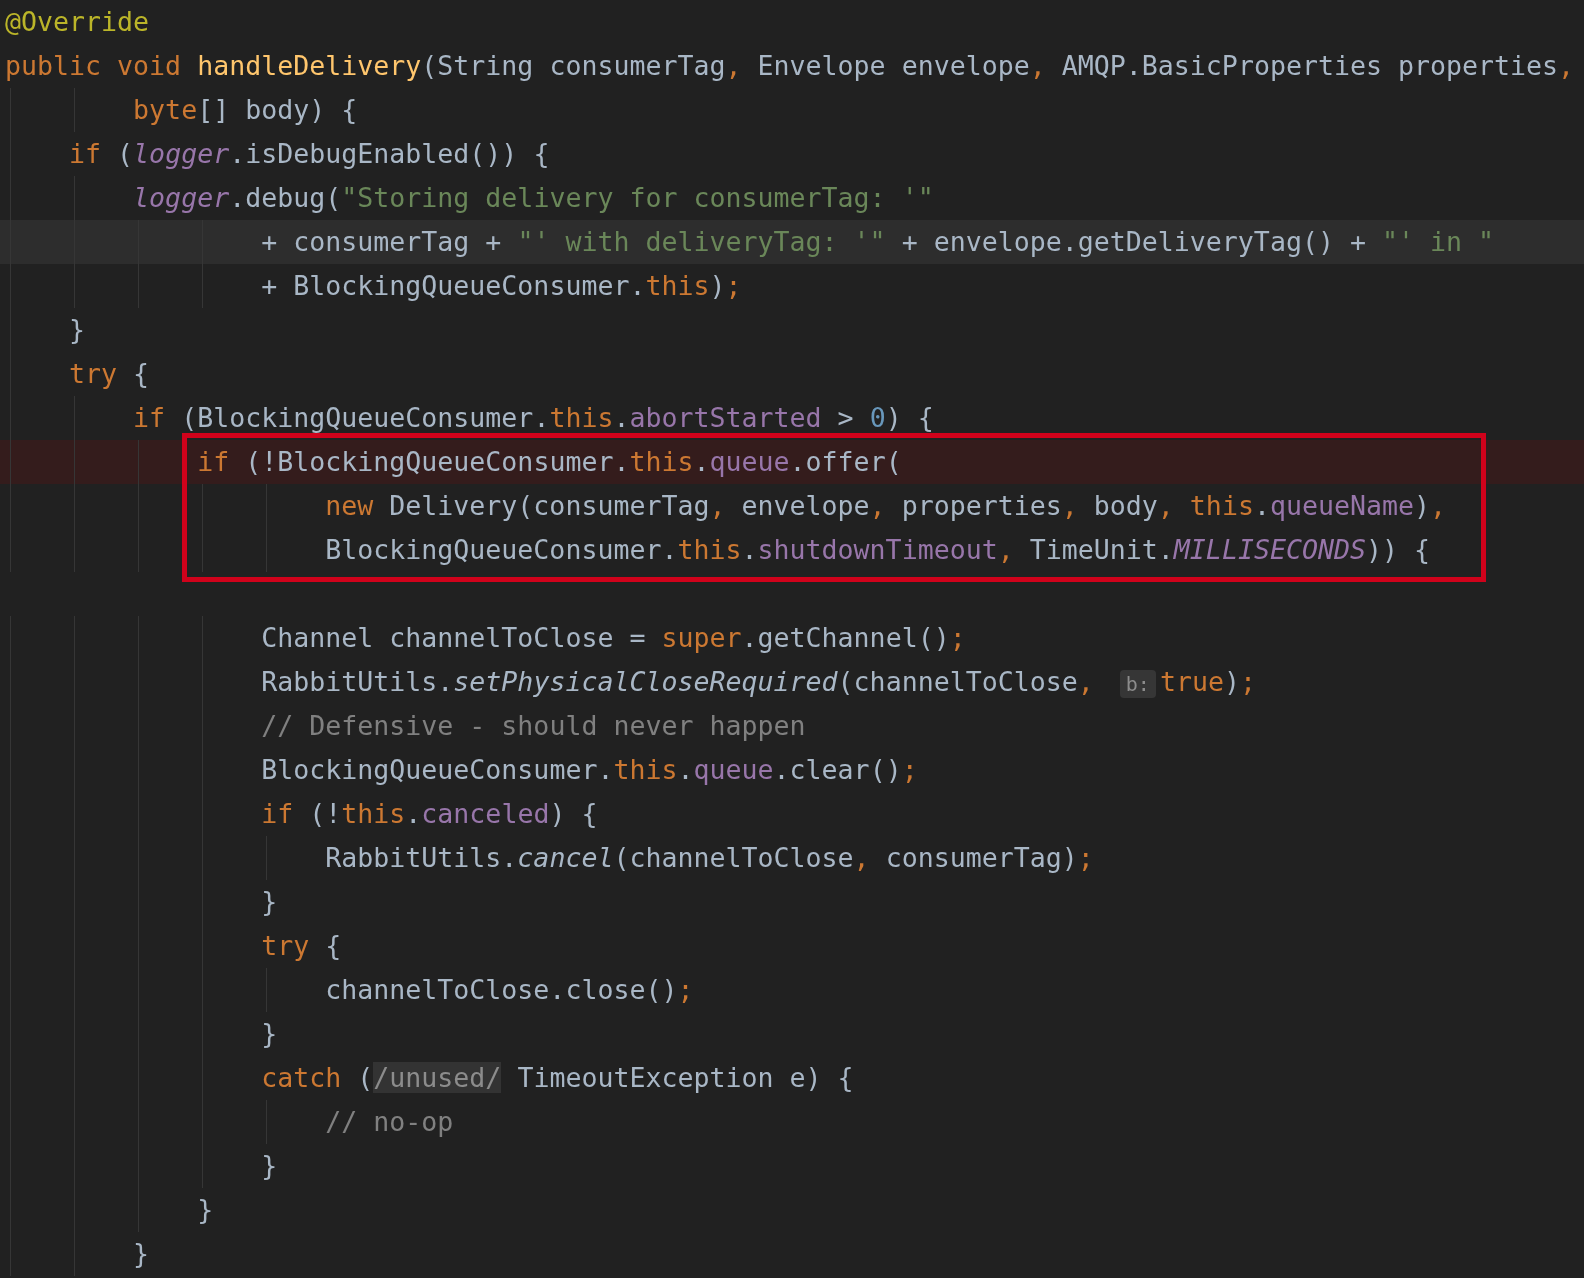 This screenshot has height=1278, width=1584. I want to click on code-line: if (BlockingQueueConsumer.this.abortStarted > 0) {, so click(533, 417).